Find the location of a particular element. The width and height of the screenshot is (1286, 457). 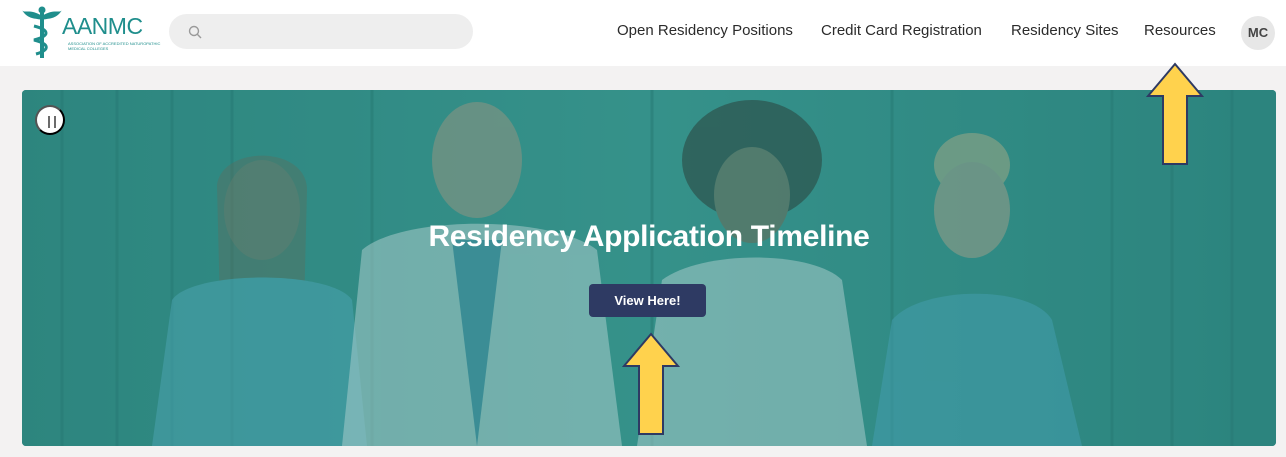

pause-button is located at coordinates (50, 120).